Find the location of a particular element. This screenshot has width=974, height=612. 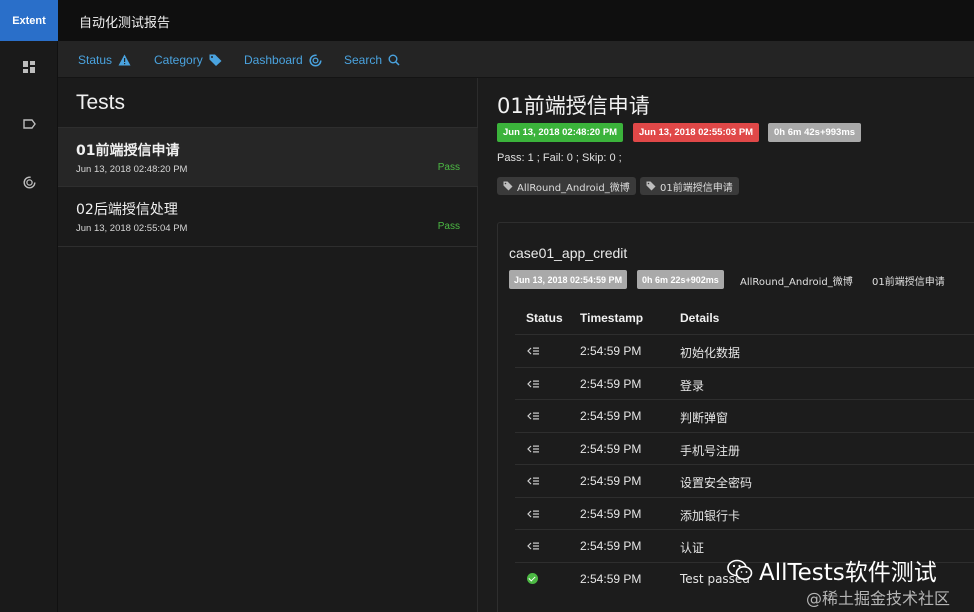

log-details: 判断弹窗 is located at coordinates (704, 418).